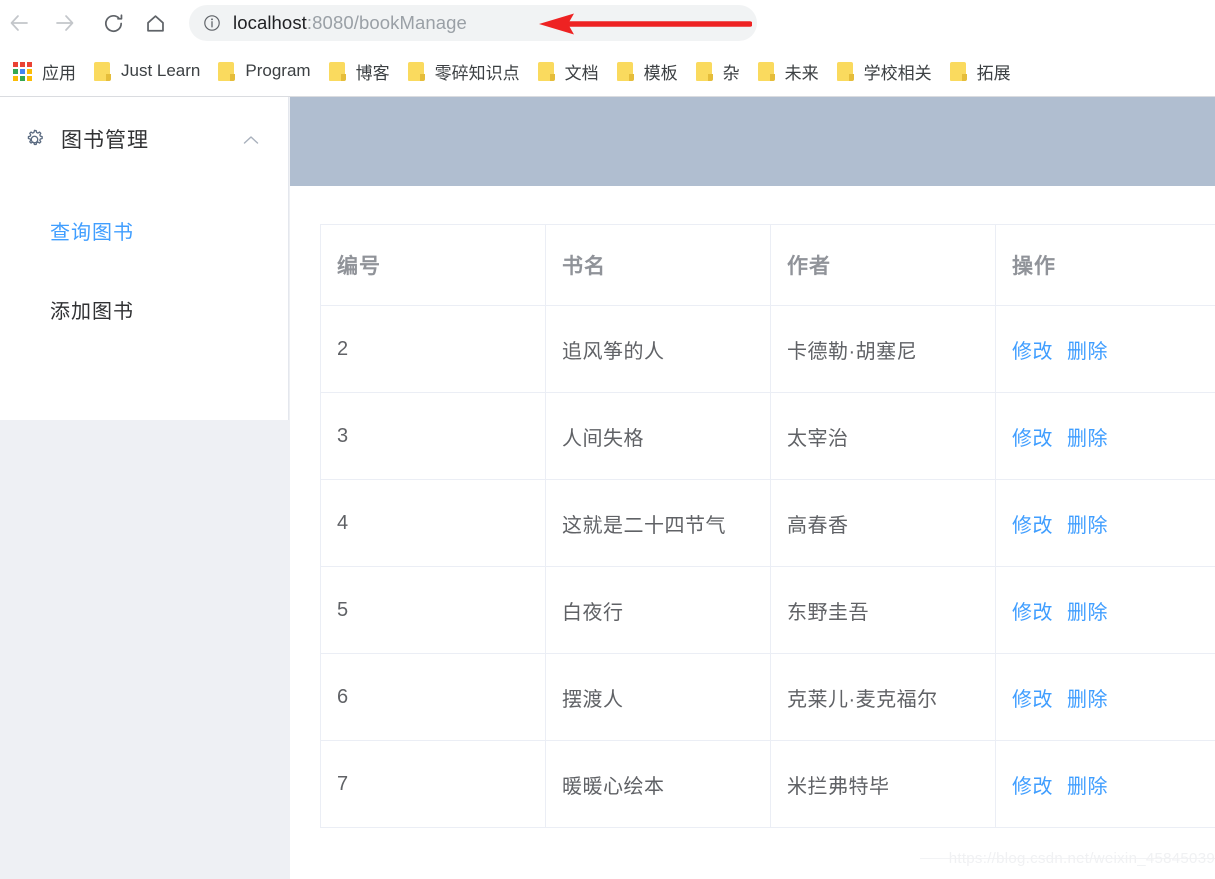 Image resolution: width=1215 pixels, height=879 pixels. I want to click on cell-id: 5, so click(433, 610).